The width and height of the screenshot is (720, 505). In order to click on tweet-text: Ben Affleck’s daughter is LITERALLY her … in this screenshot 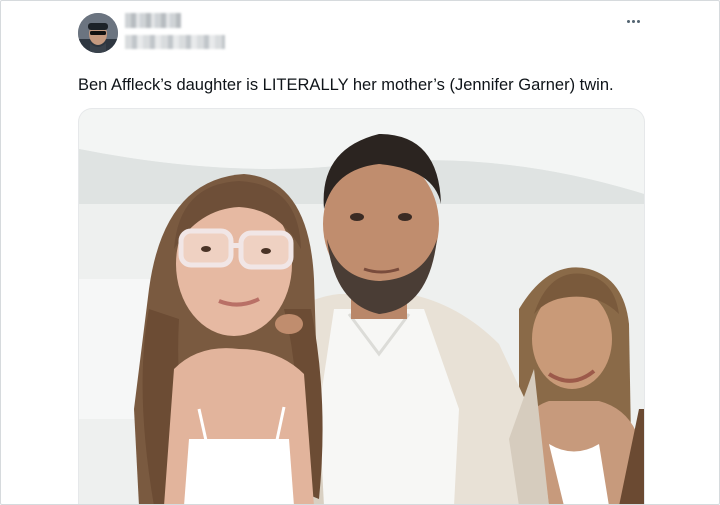, I will do `click(346, 85)`.